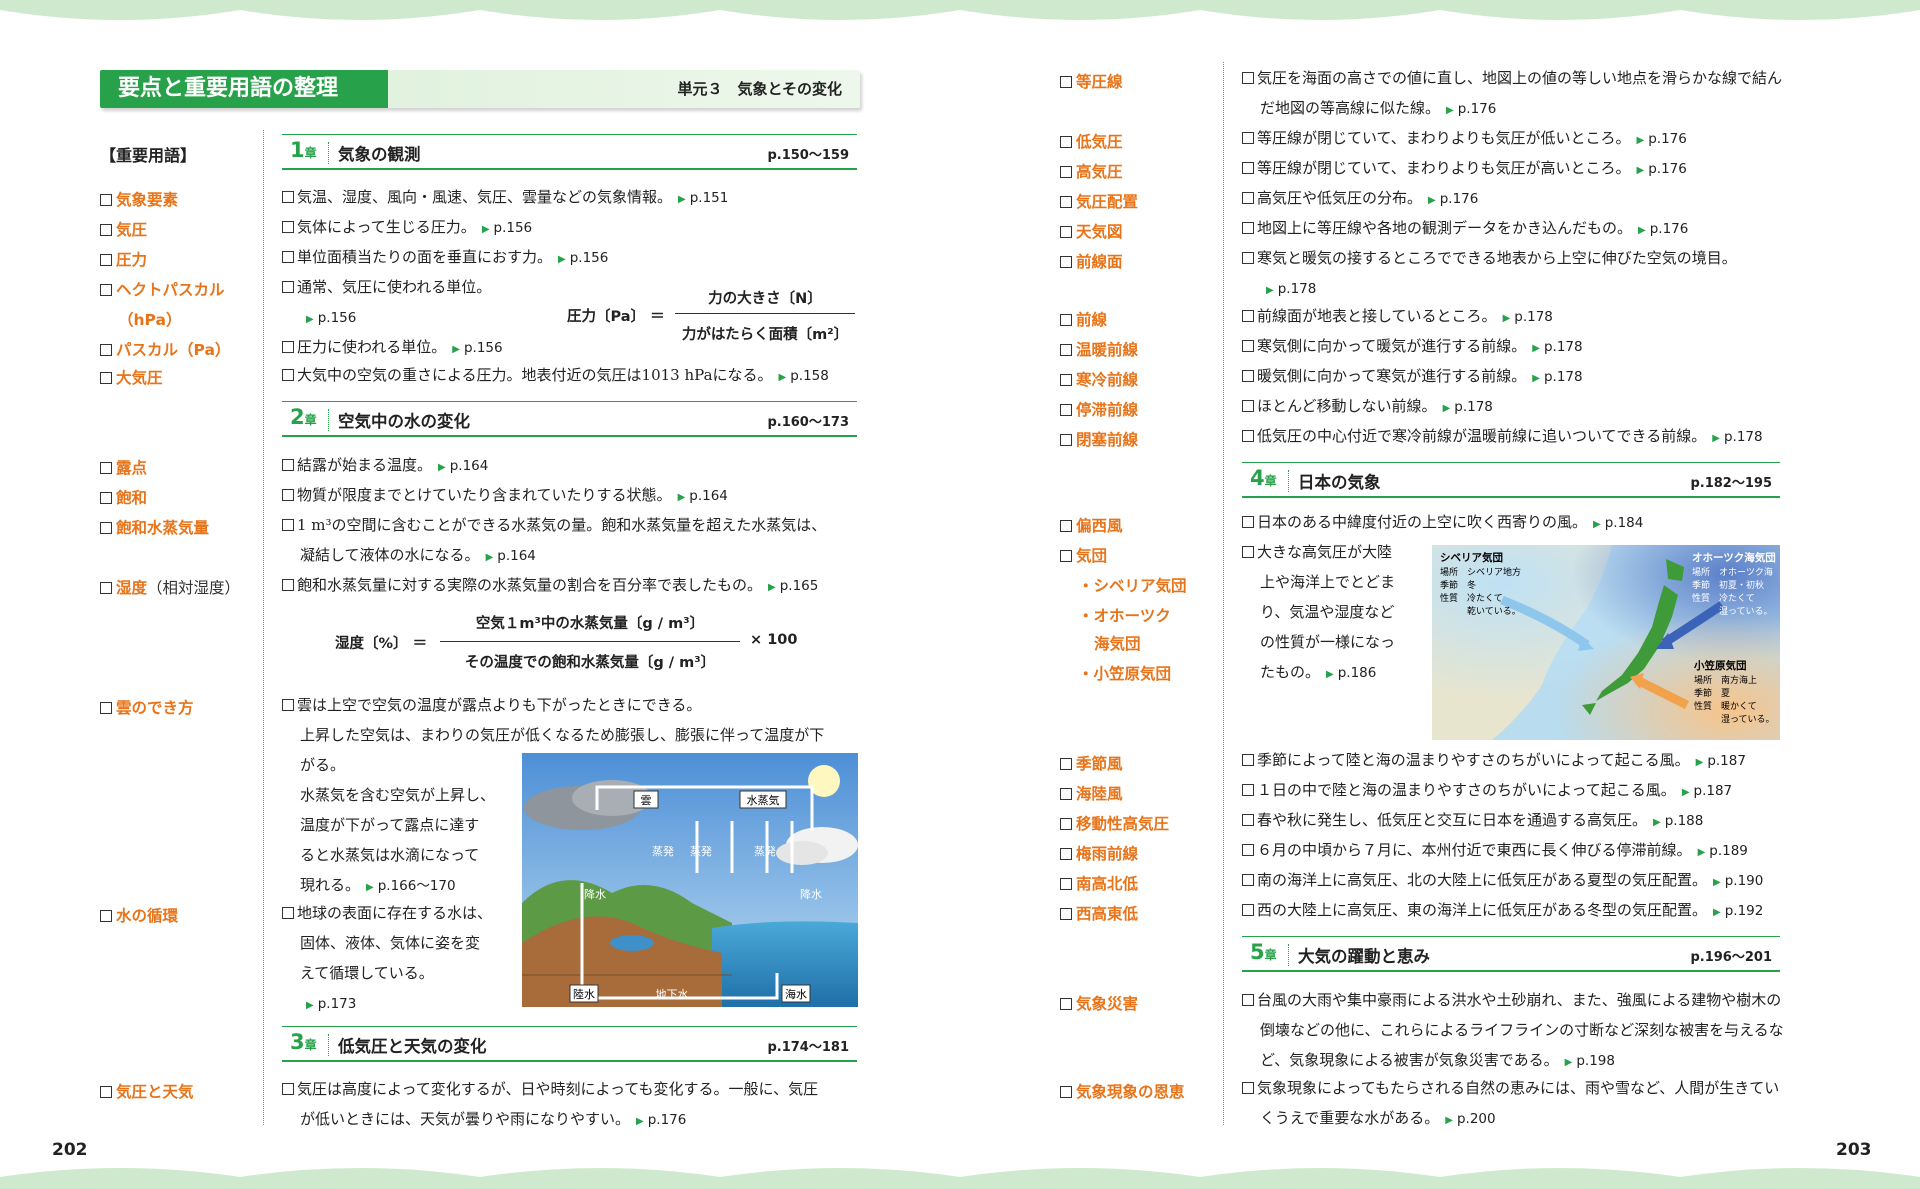  I want to click on definition-text: 季節によって陸と海の温まりやすさのちがいによって起こる風。, so click(1473, 760).